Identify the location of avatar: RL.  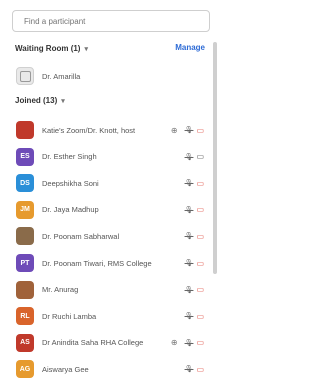
(25, 316).